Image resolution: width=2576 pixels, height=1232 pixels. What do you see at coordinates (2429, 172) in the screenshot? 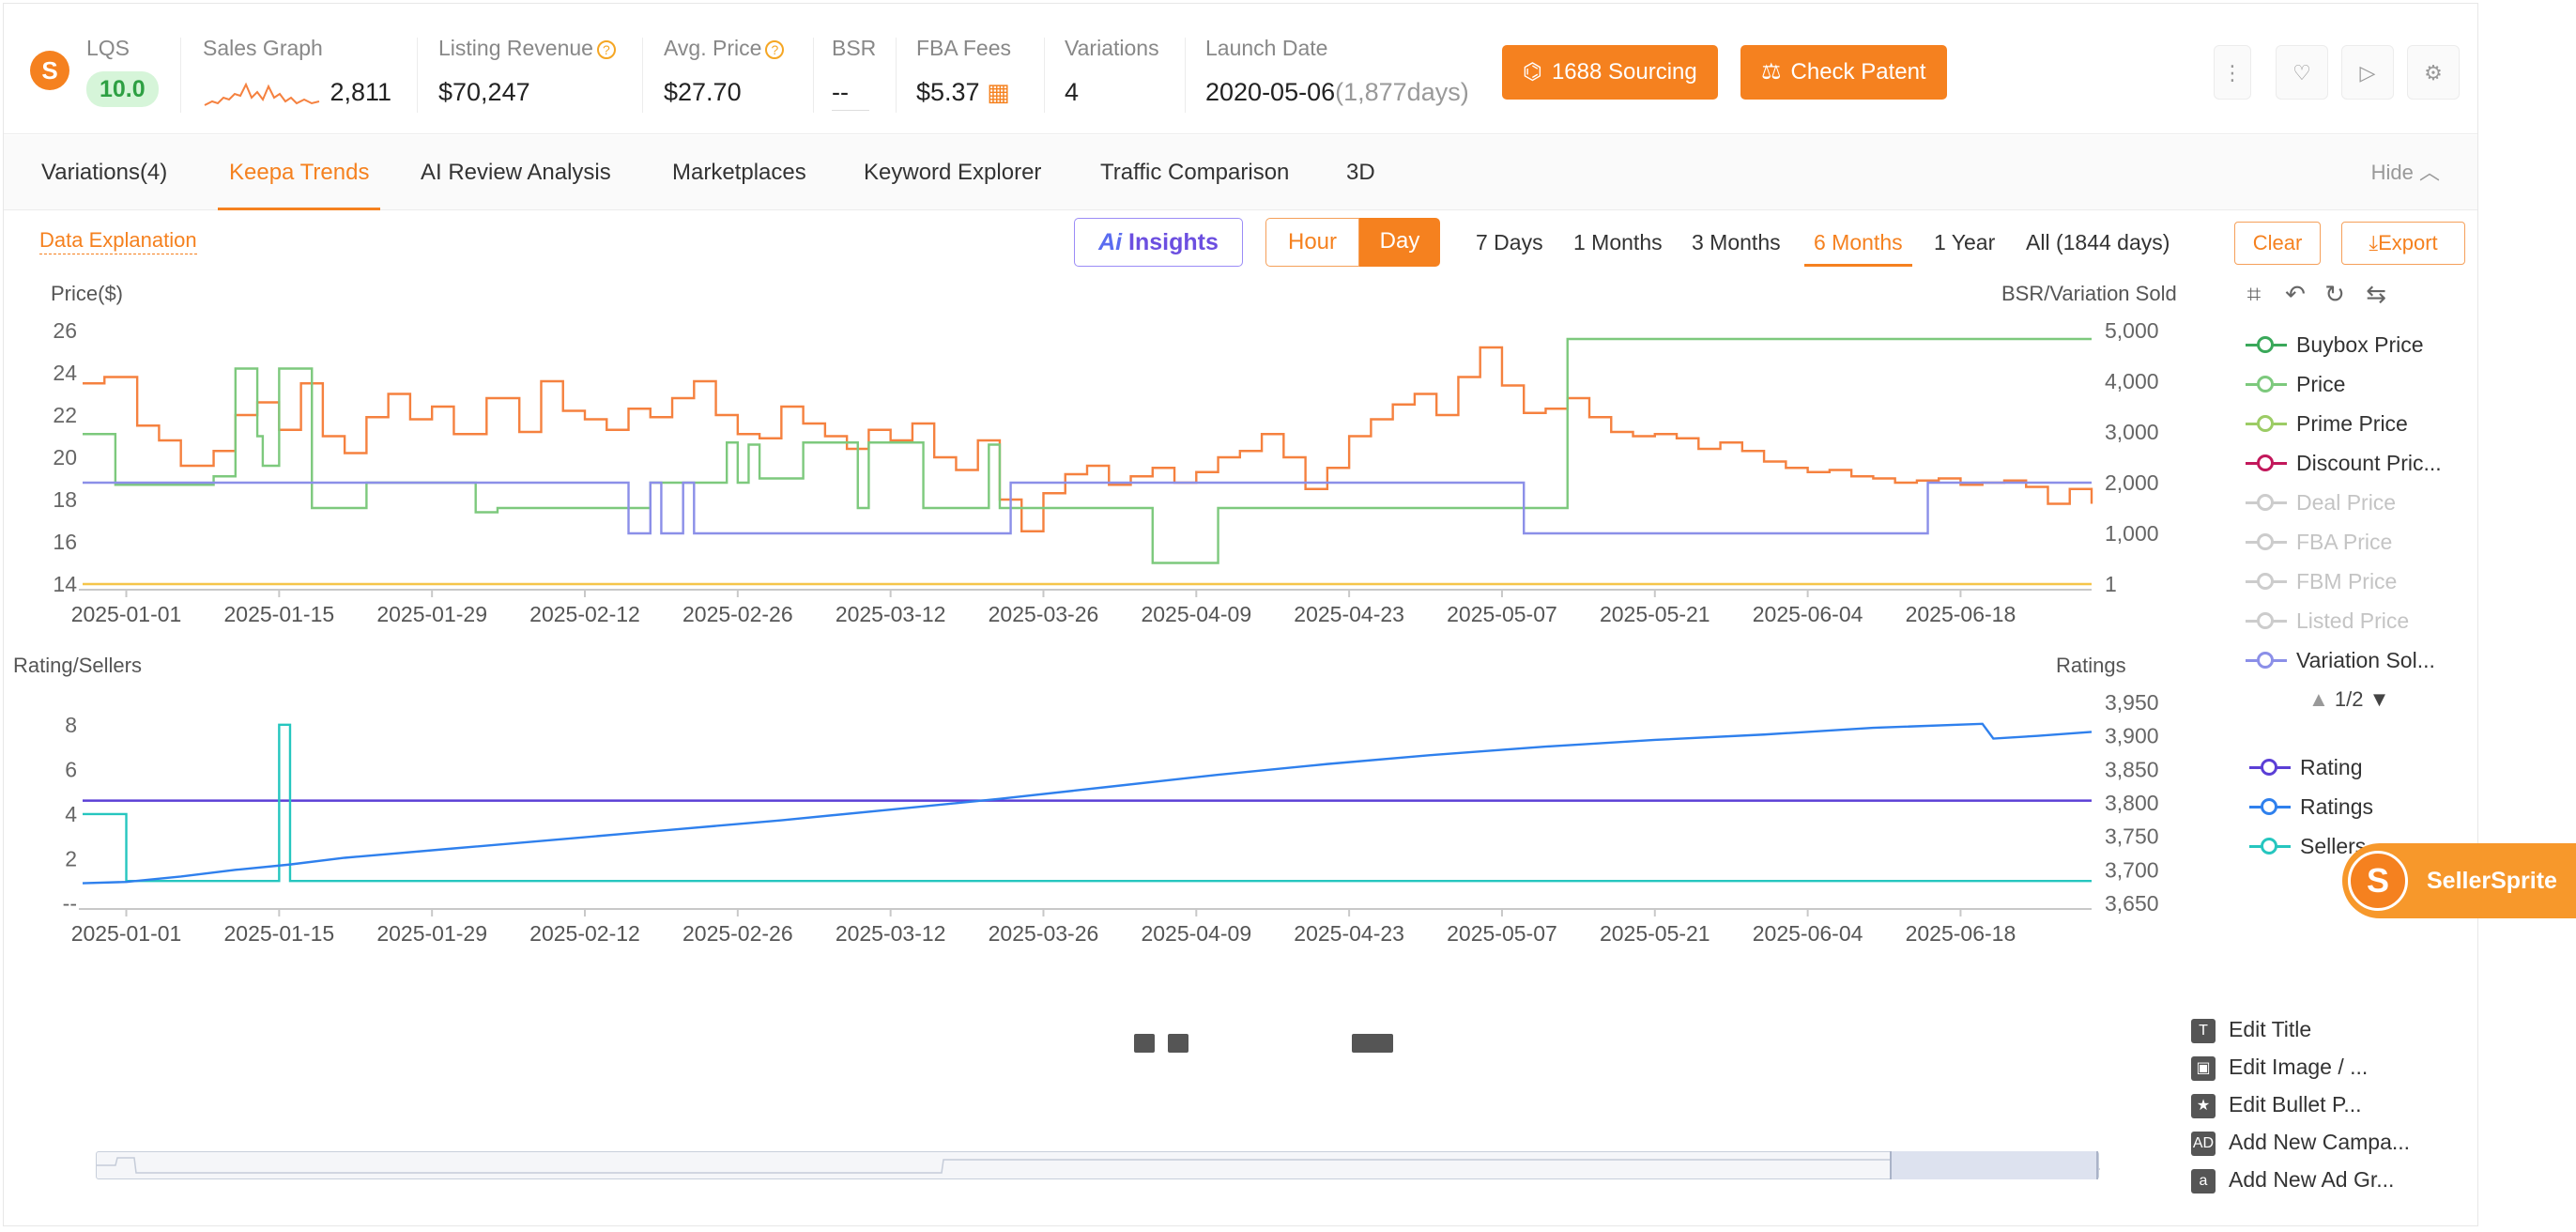
I see `chevron-up-icon: ︿` at bounding box center [2429, 172].